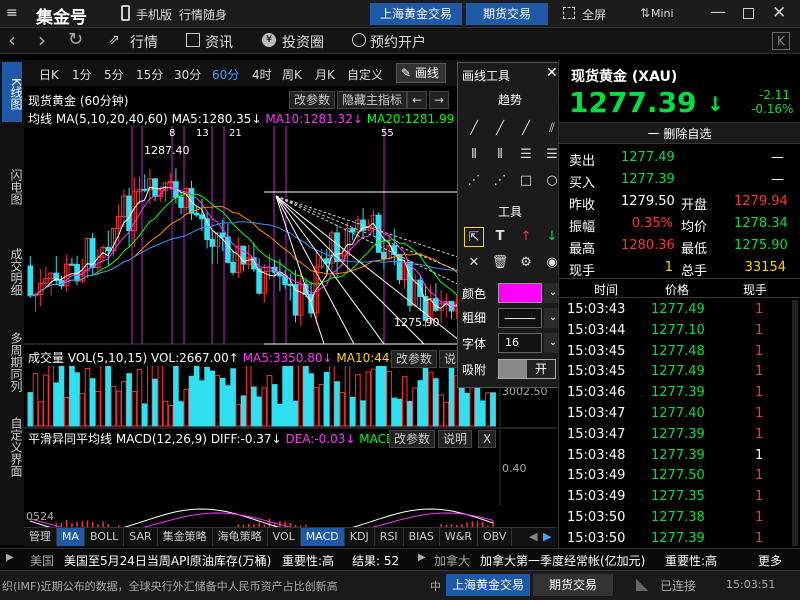 Image resolution: width=800 pixels, height=600 pixels. What do you see at coordinates (520, 293) in the screenshot?
I see `color-swatch` at bounding box center [520, 293].